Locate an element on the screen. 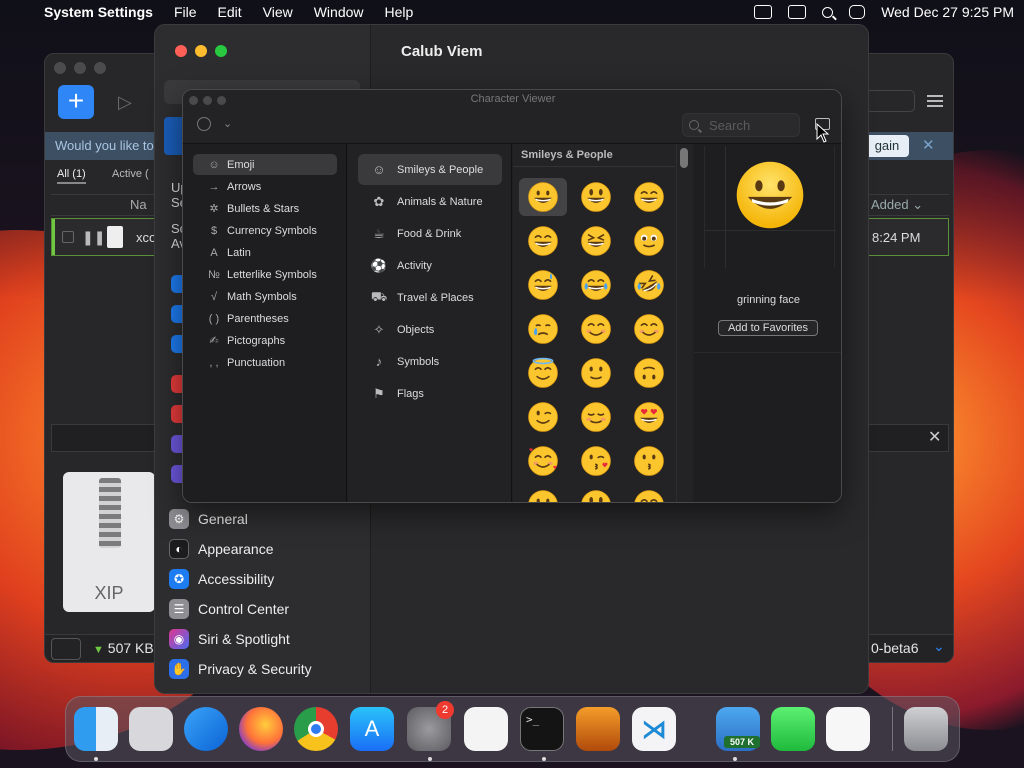  subcategory-flags: ⚑ Flags is located at coordinates (430, 393).